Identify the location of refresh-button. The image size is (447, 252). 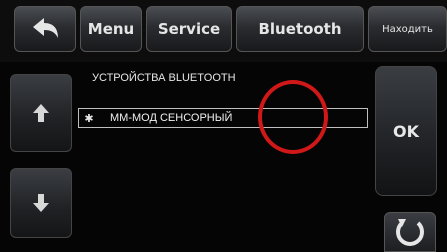
(410, 232).